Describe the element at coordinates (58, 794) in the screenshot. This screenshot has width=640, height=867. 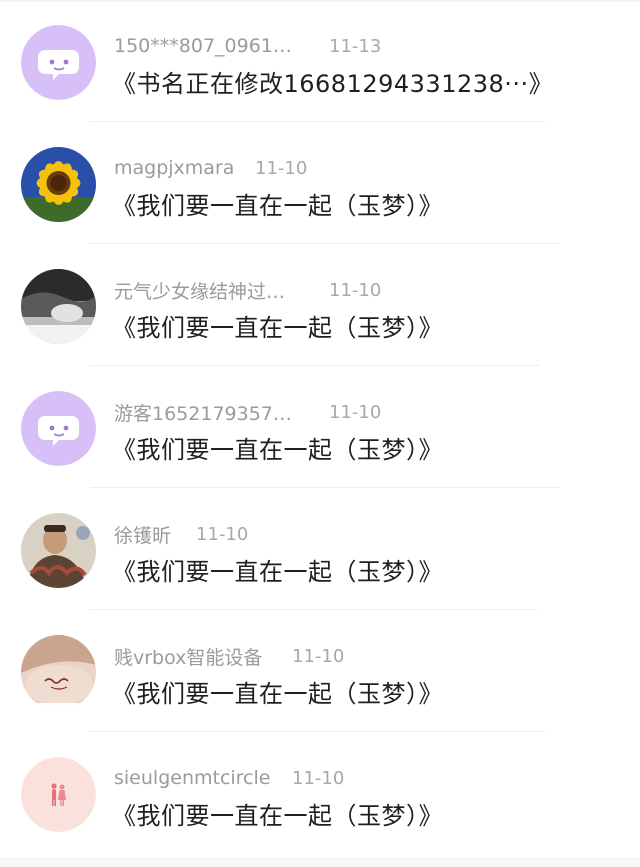
I see `pink-couple-avatar-icon` at that location.